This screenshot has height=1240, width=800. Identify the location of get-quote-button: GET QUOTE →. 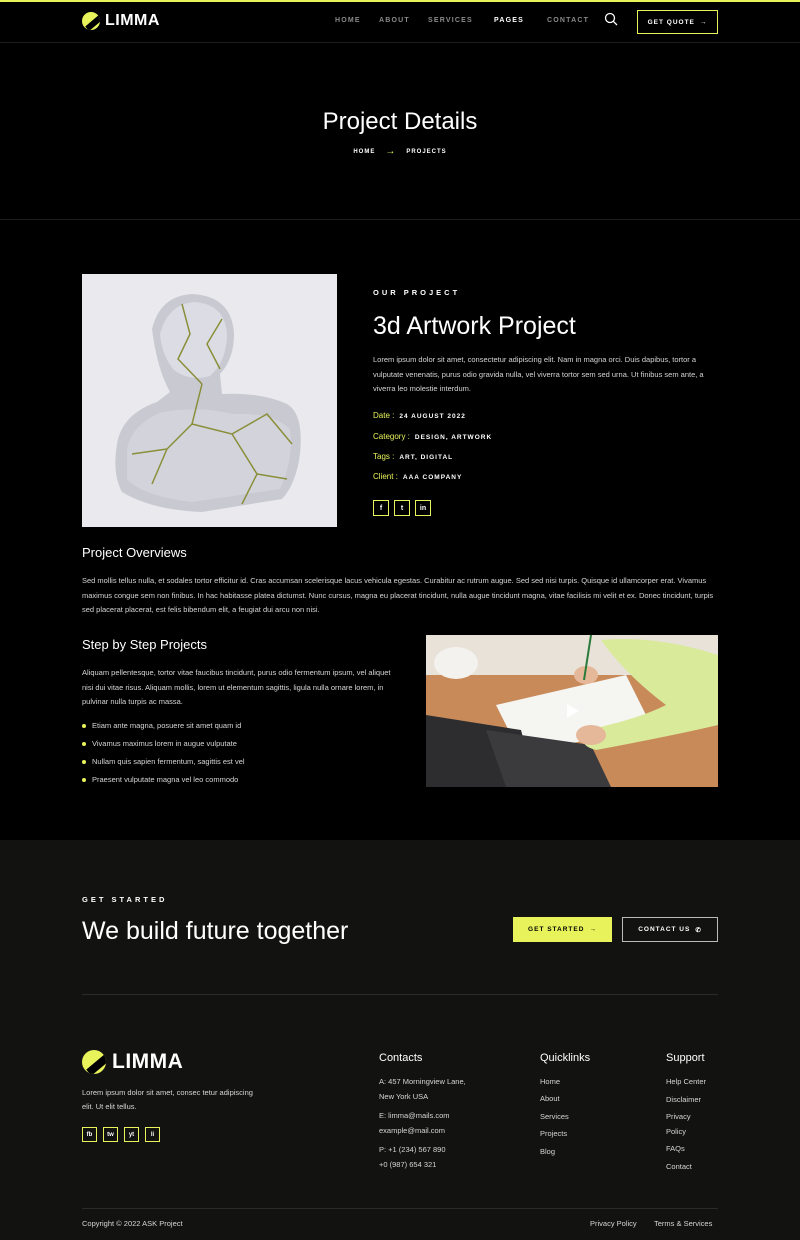
(677, 22).